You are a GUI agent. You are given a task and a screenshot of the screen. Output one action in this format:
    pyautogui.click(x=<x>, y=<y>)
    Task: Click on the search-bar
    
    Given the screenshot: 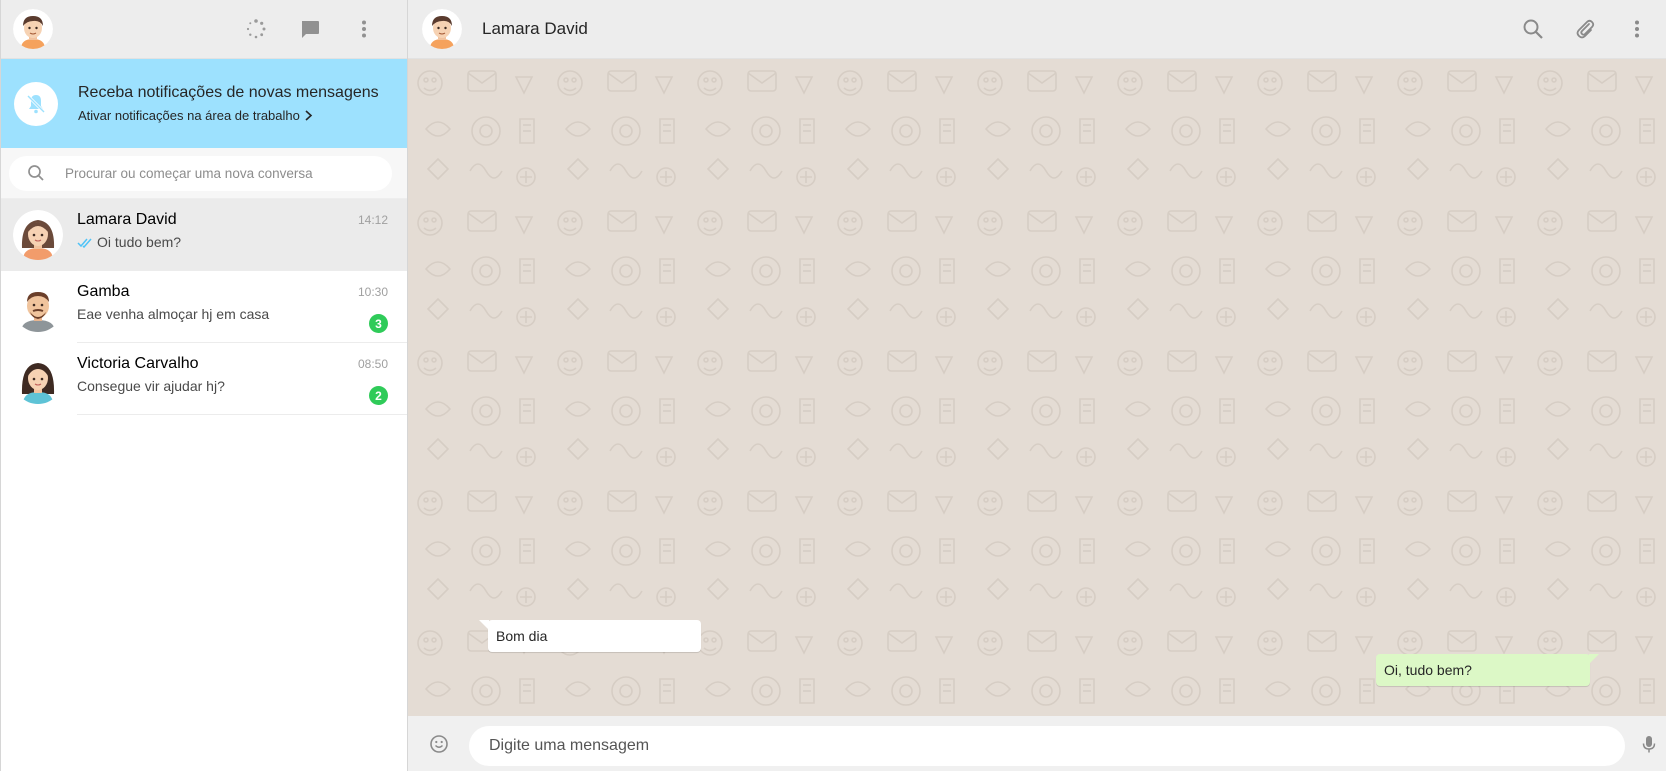 What is the action you would take?
    pyautogui.click(x=204, y=173)
    